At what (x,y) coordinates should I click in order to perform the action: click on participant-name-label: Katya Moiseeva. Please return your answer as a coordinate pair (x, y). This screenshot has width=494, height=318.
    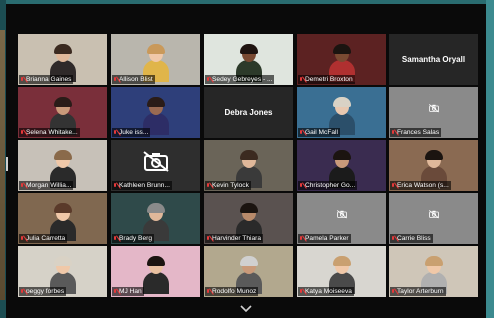
    Looking at the image, I should click on (326, 291).